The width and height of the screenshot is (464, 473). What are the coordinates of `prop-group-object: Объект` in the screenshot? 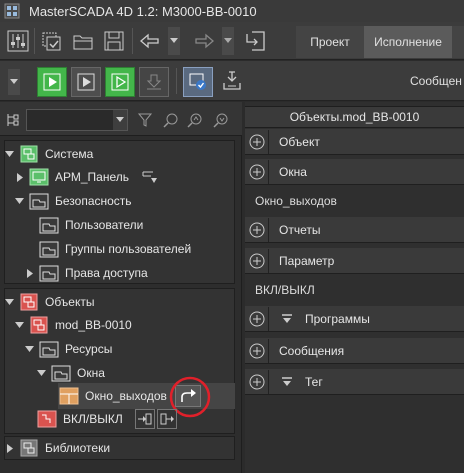 It's located at (354, 142).